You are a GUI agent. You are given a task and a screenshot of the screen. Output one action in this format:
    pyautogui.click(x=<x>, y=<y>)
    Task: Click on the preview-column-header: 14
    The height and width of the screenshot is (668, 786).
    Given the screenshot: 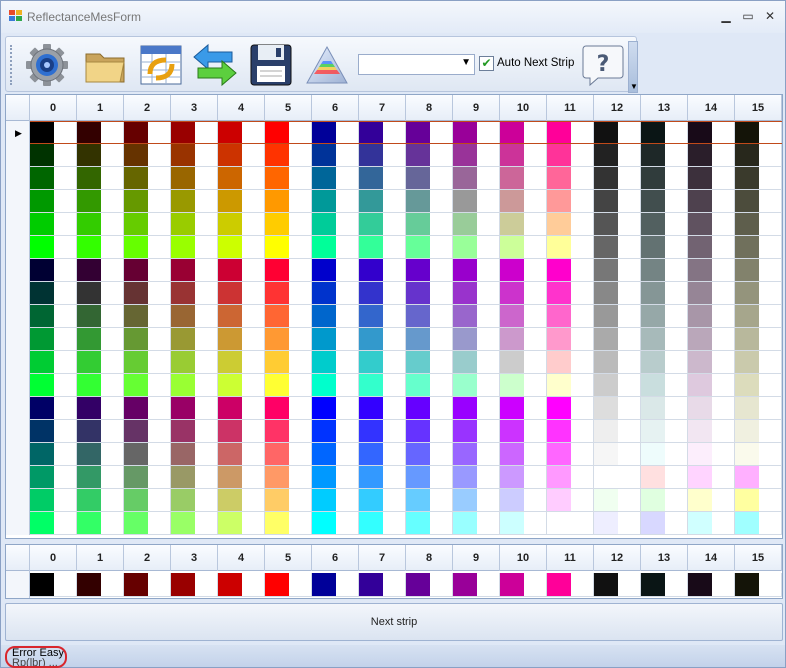 What is the action you would take?
    pyautogui.click(x=711, y=558)
    